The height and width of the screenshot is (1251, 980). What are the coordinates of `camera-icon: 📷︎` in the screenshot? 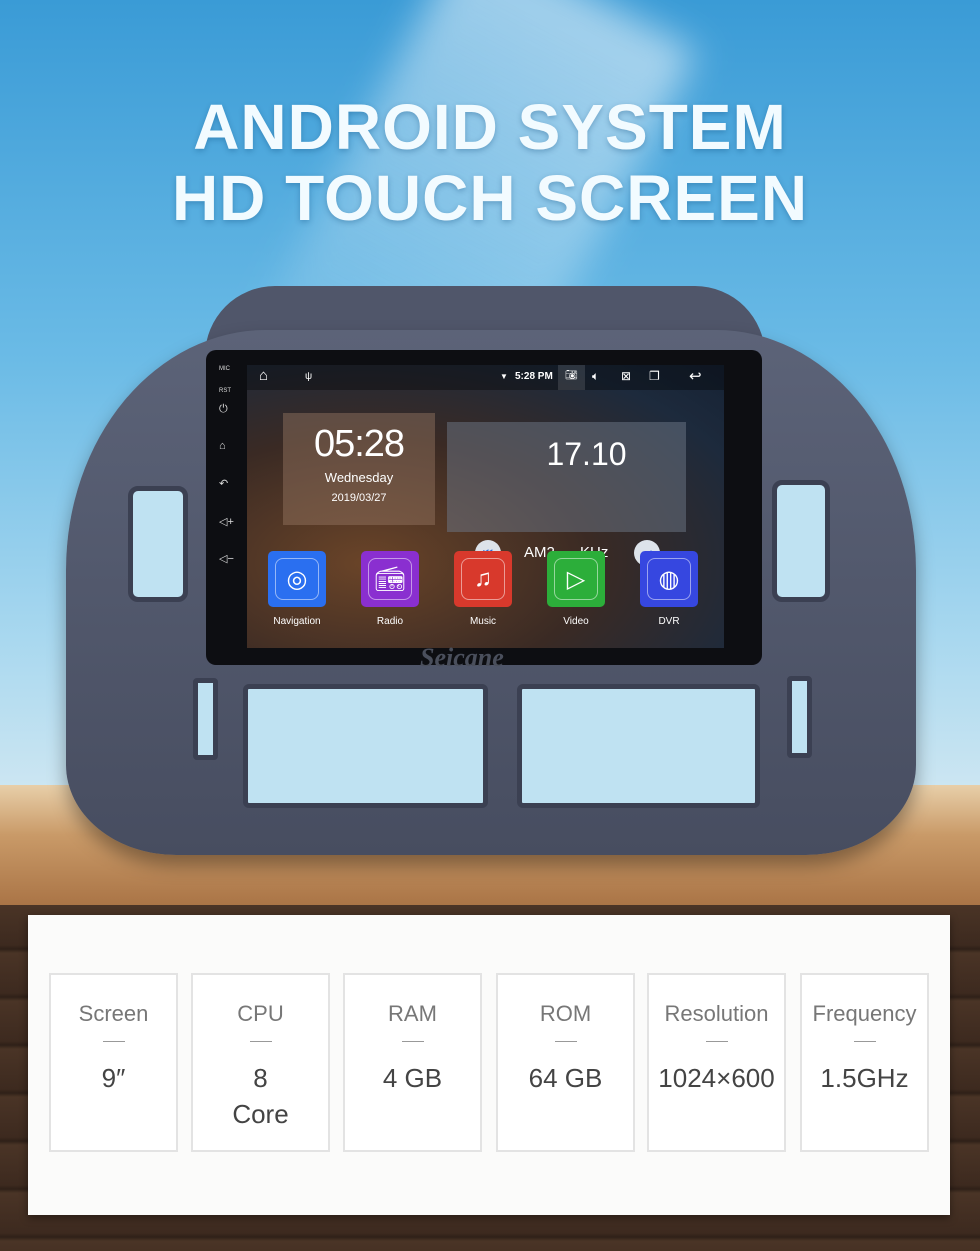 It's located at (571, 377).